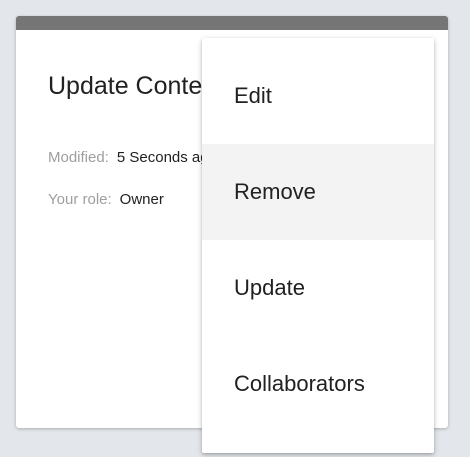  Describe the element at coordinates (132, 157) in the screenshot. I see `modified-row: Modified: 5 Seconds ago` at that location.